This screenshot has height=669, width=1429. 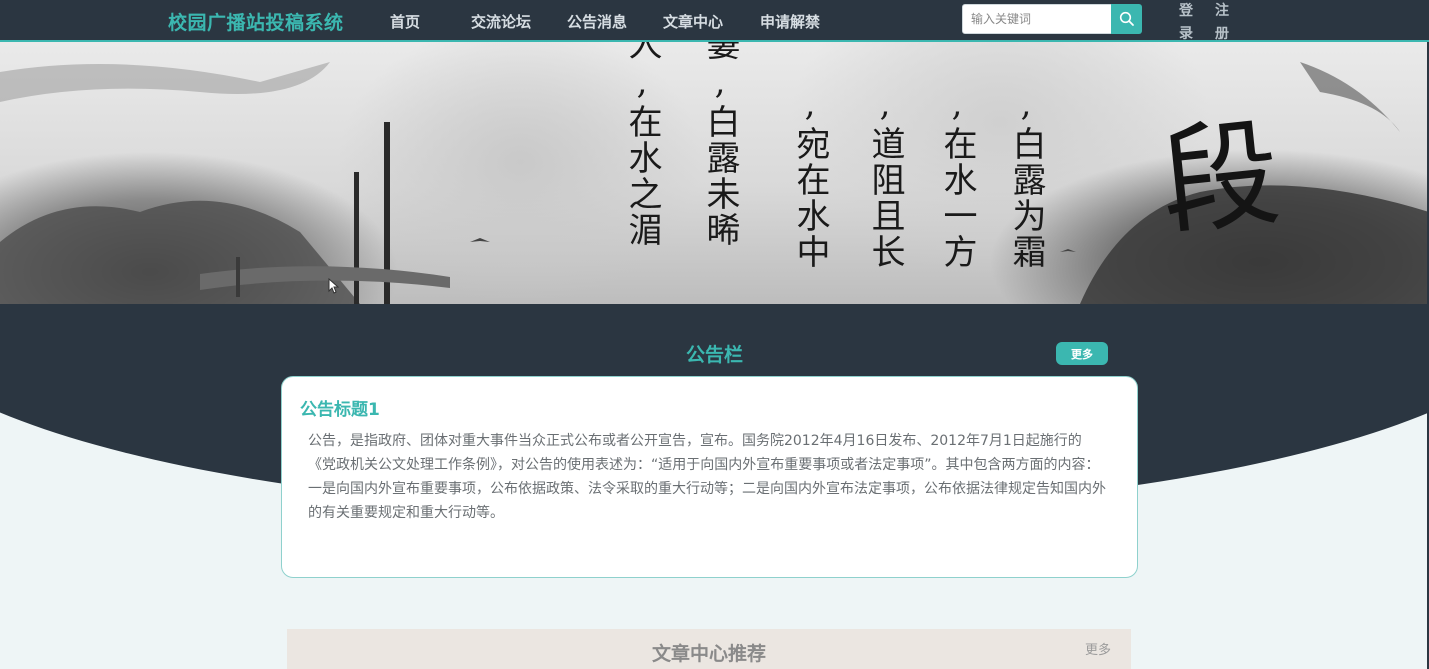 What do you see at coordinates (693, 21) in the screenshot?
I see `nav-item-articles: 文章中心` at bounding box center [693, 21].